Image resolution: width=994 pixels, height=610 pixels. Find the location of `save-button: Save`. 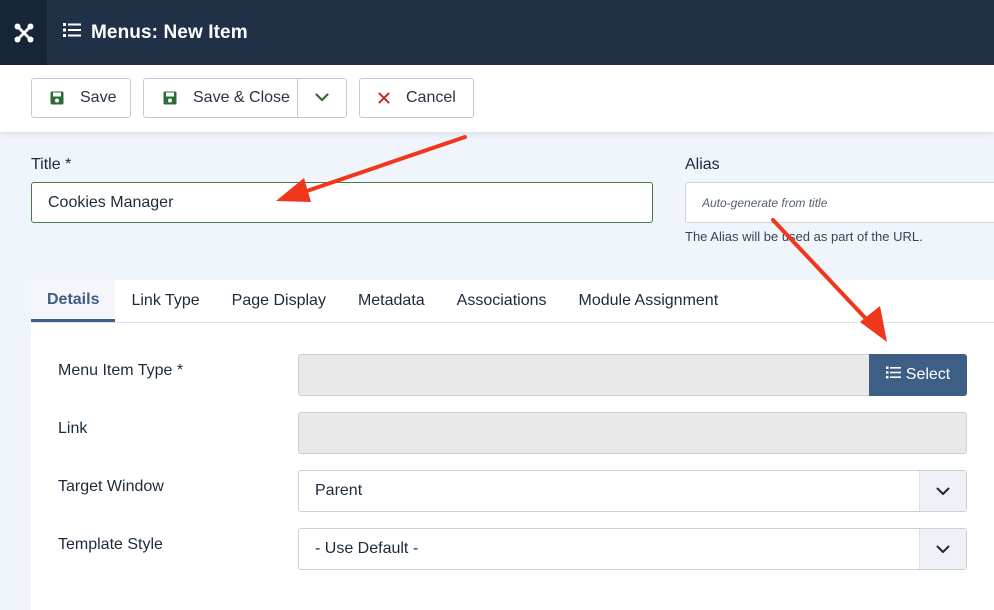

save-button: Save is located at coordinates (81, 98).